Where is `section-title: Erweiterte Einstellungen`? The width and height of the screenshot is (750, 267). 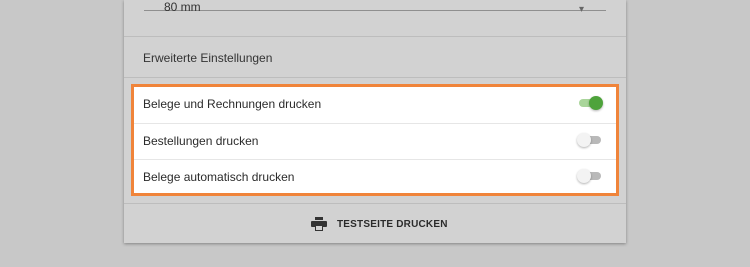
section-title: Erweiterte Einstellungen is located at coordinates (208, 58).